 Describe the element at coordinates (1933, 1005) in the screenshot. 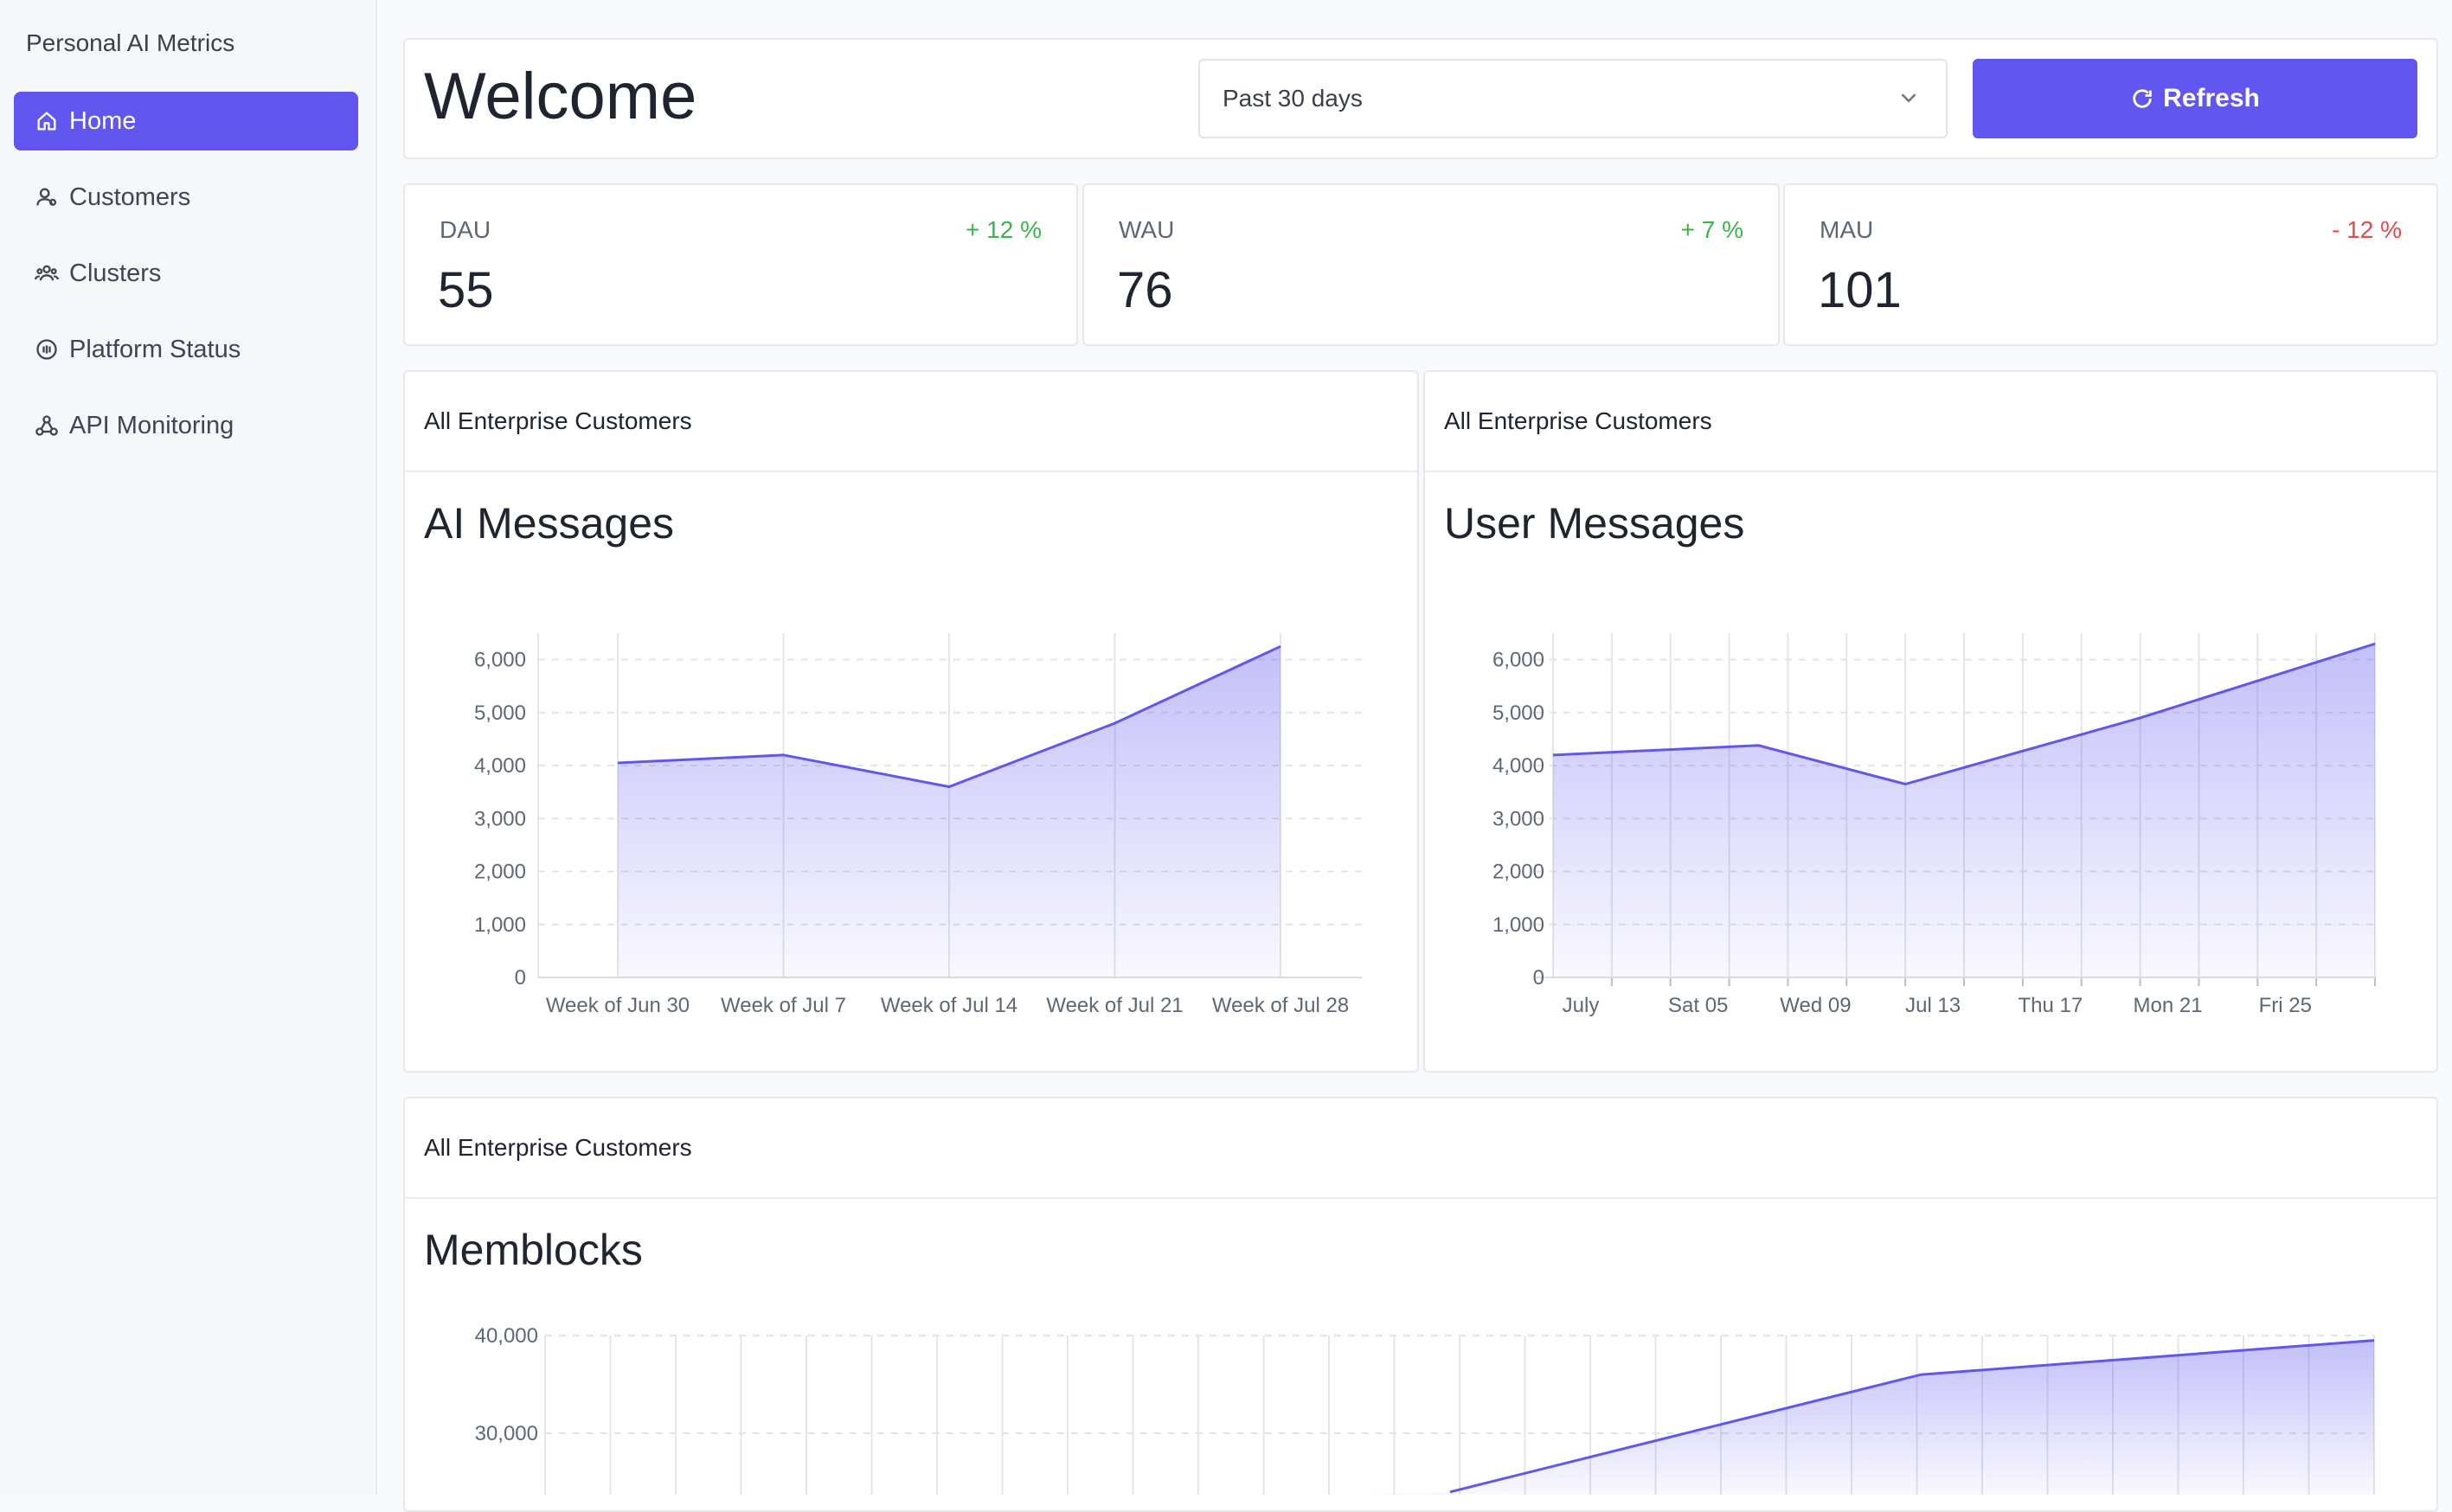

I see `x-tick-label: Jul 13` at that location.